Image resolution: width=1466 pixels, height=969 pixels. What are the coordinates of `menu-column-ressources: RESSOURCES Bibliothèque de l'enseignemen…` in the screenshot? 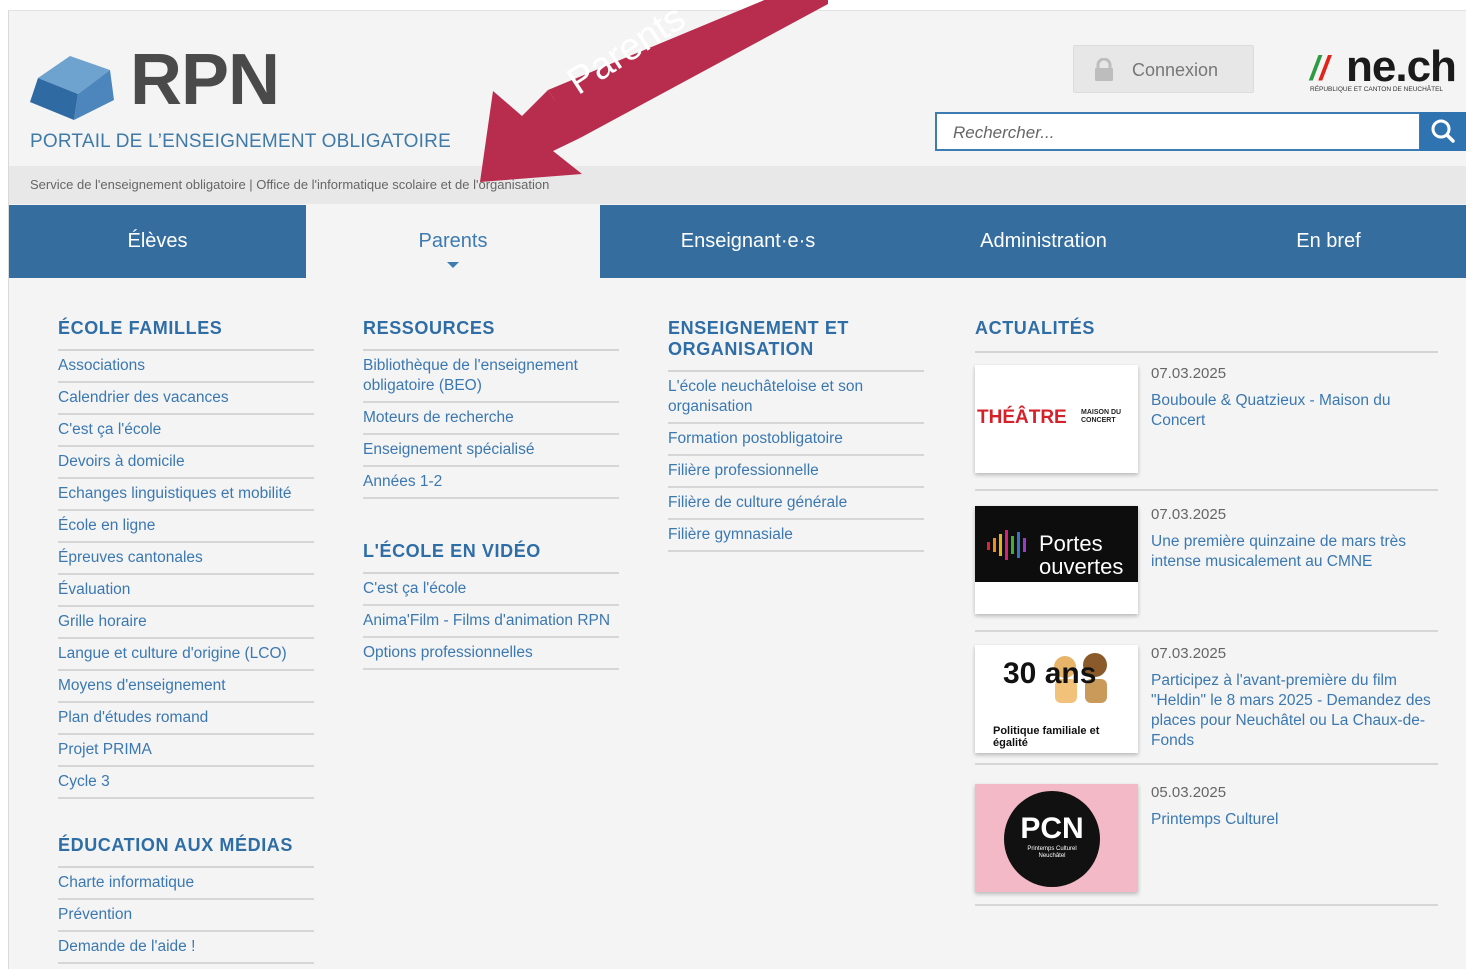 It's located at (491, 494).